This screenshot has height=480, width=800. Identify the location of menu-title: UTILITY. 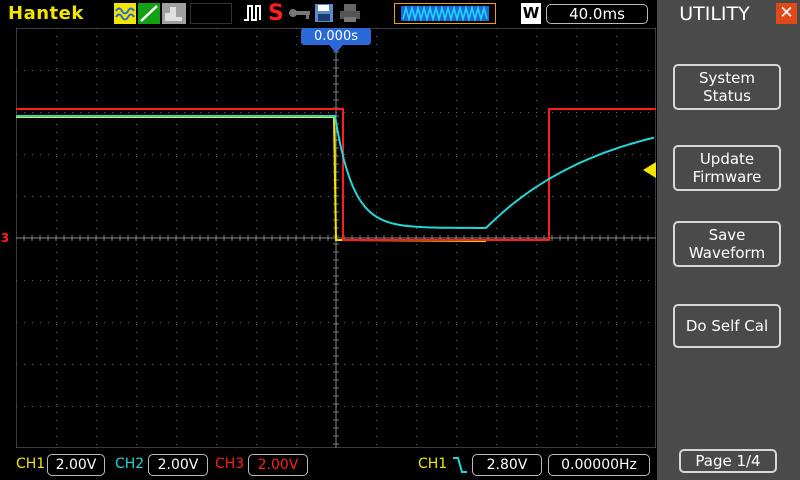
(714, 14).